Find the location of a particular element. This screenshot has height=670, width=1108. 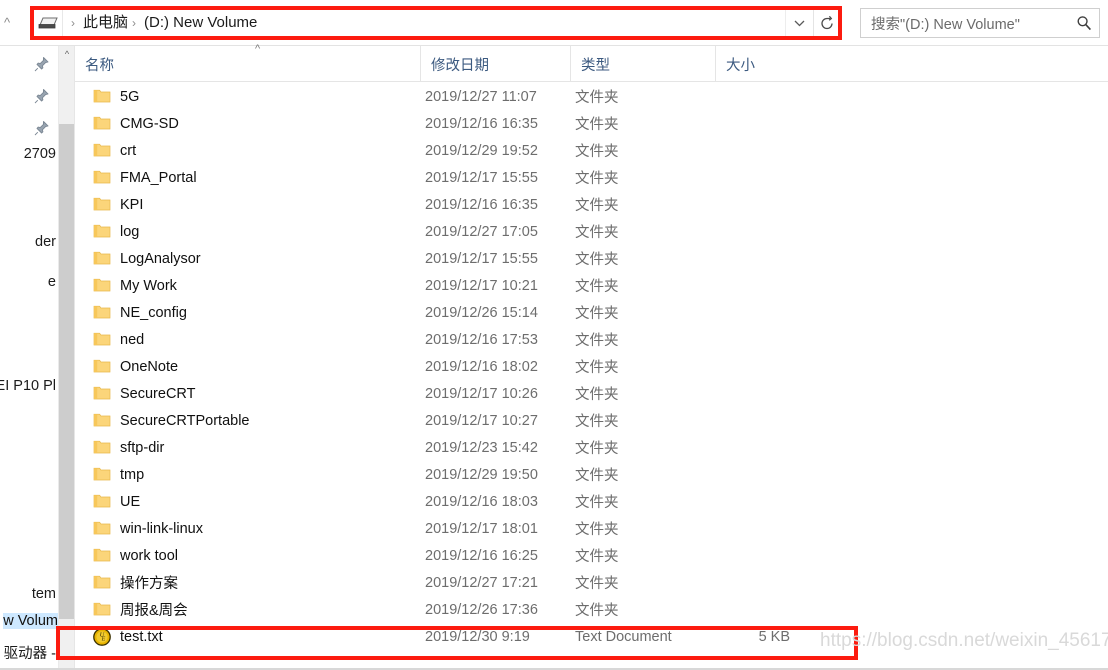

file-name-label: NE_config is located at coordinates (153, 312).